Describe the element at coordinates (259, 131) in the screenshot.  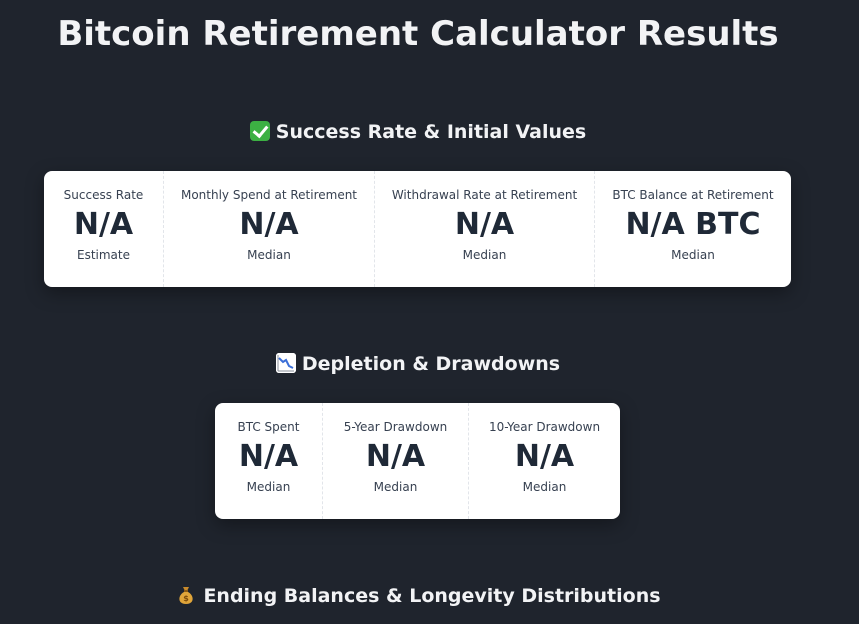
I see `check-mark-icon` at that location.